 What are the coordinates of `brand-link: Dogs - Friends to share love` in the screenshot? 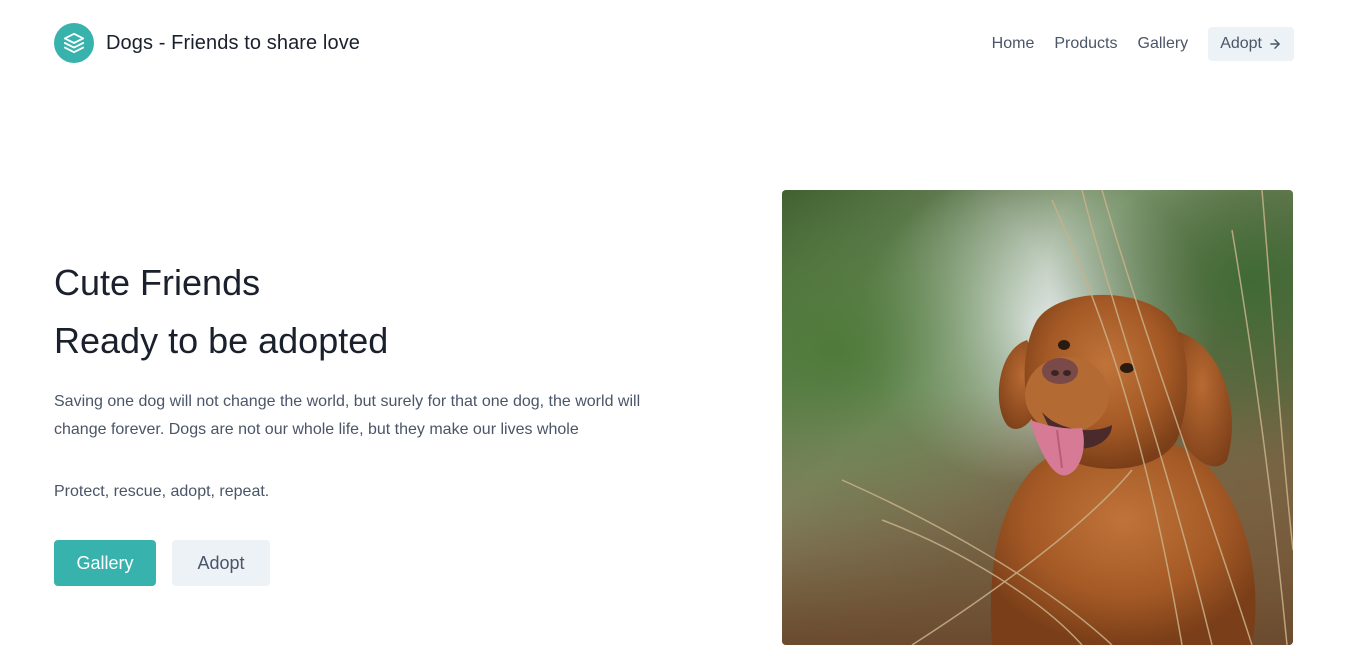 It's located at (207, 43).